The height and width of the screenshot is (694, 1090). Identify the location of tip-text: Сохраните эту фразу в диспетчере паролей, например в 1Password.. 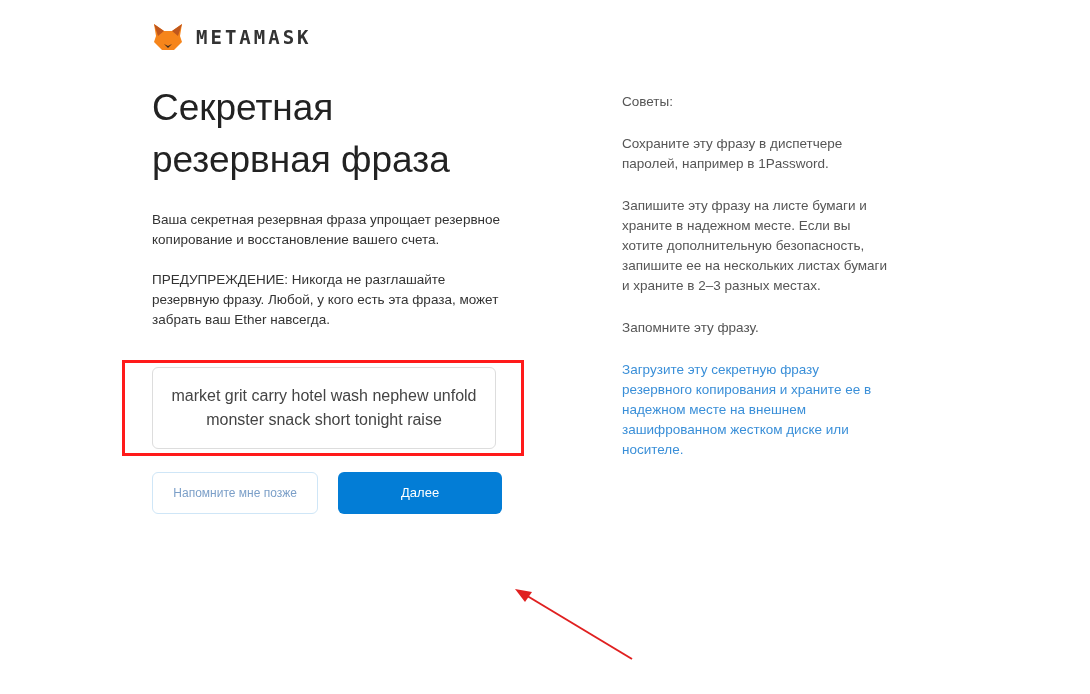
(733, 154).